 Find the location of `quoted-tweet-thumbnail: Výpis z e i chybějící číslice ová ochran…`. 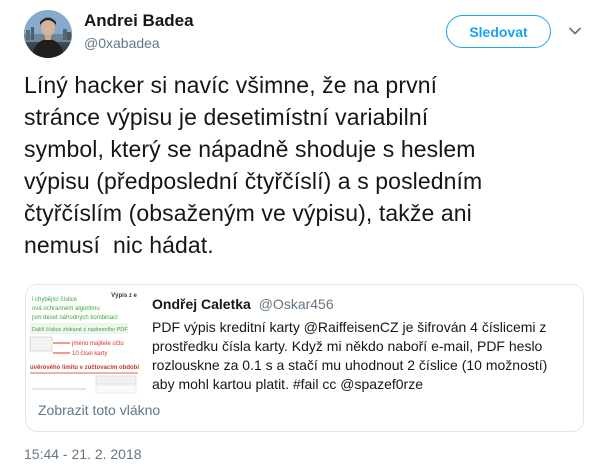

quoted-tweet-thumbnail: Výpis z e i chybějící číslice ová ochran… is located at coordinates (83, 340).